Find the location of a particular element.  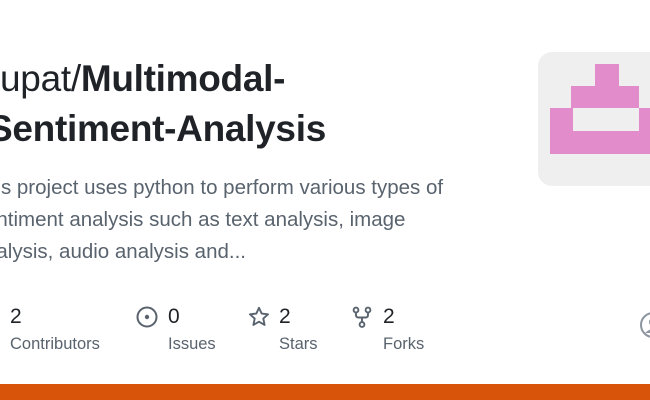

contributors-count: 2 is located at coordinates (16, 316).